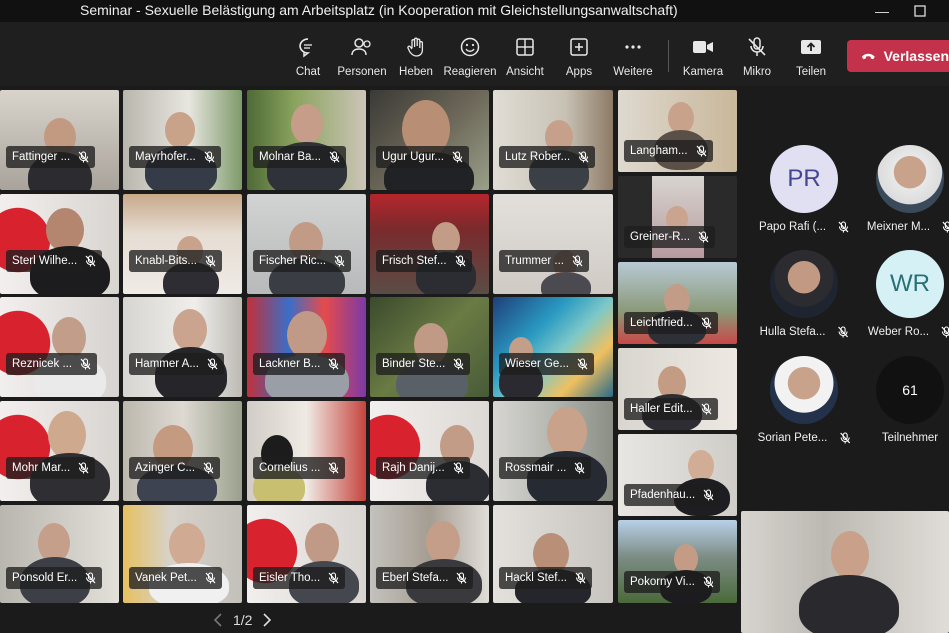 The height and width of the screenshot is (633, 949). I want to click on chat-label: Chat, so click(308, 72).